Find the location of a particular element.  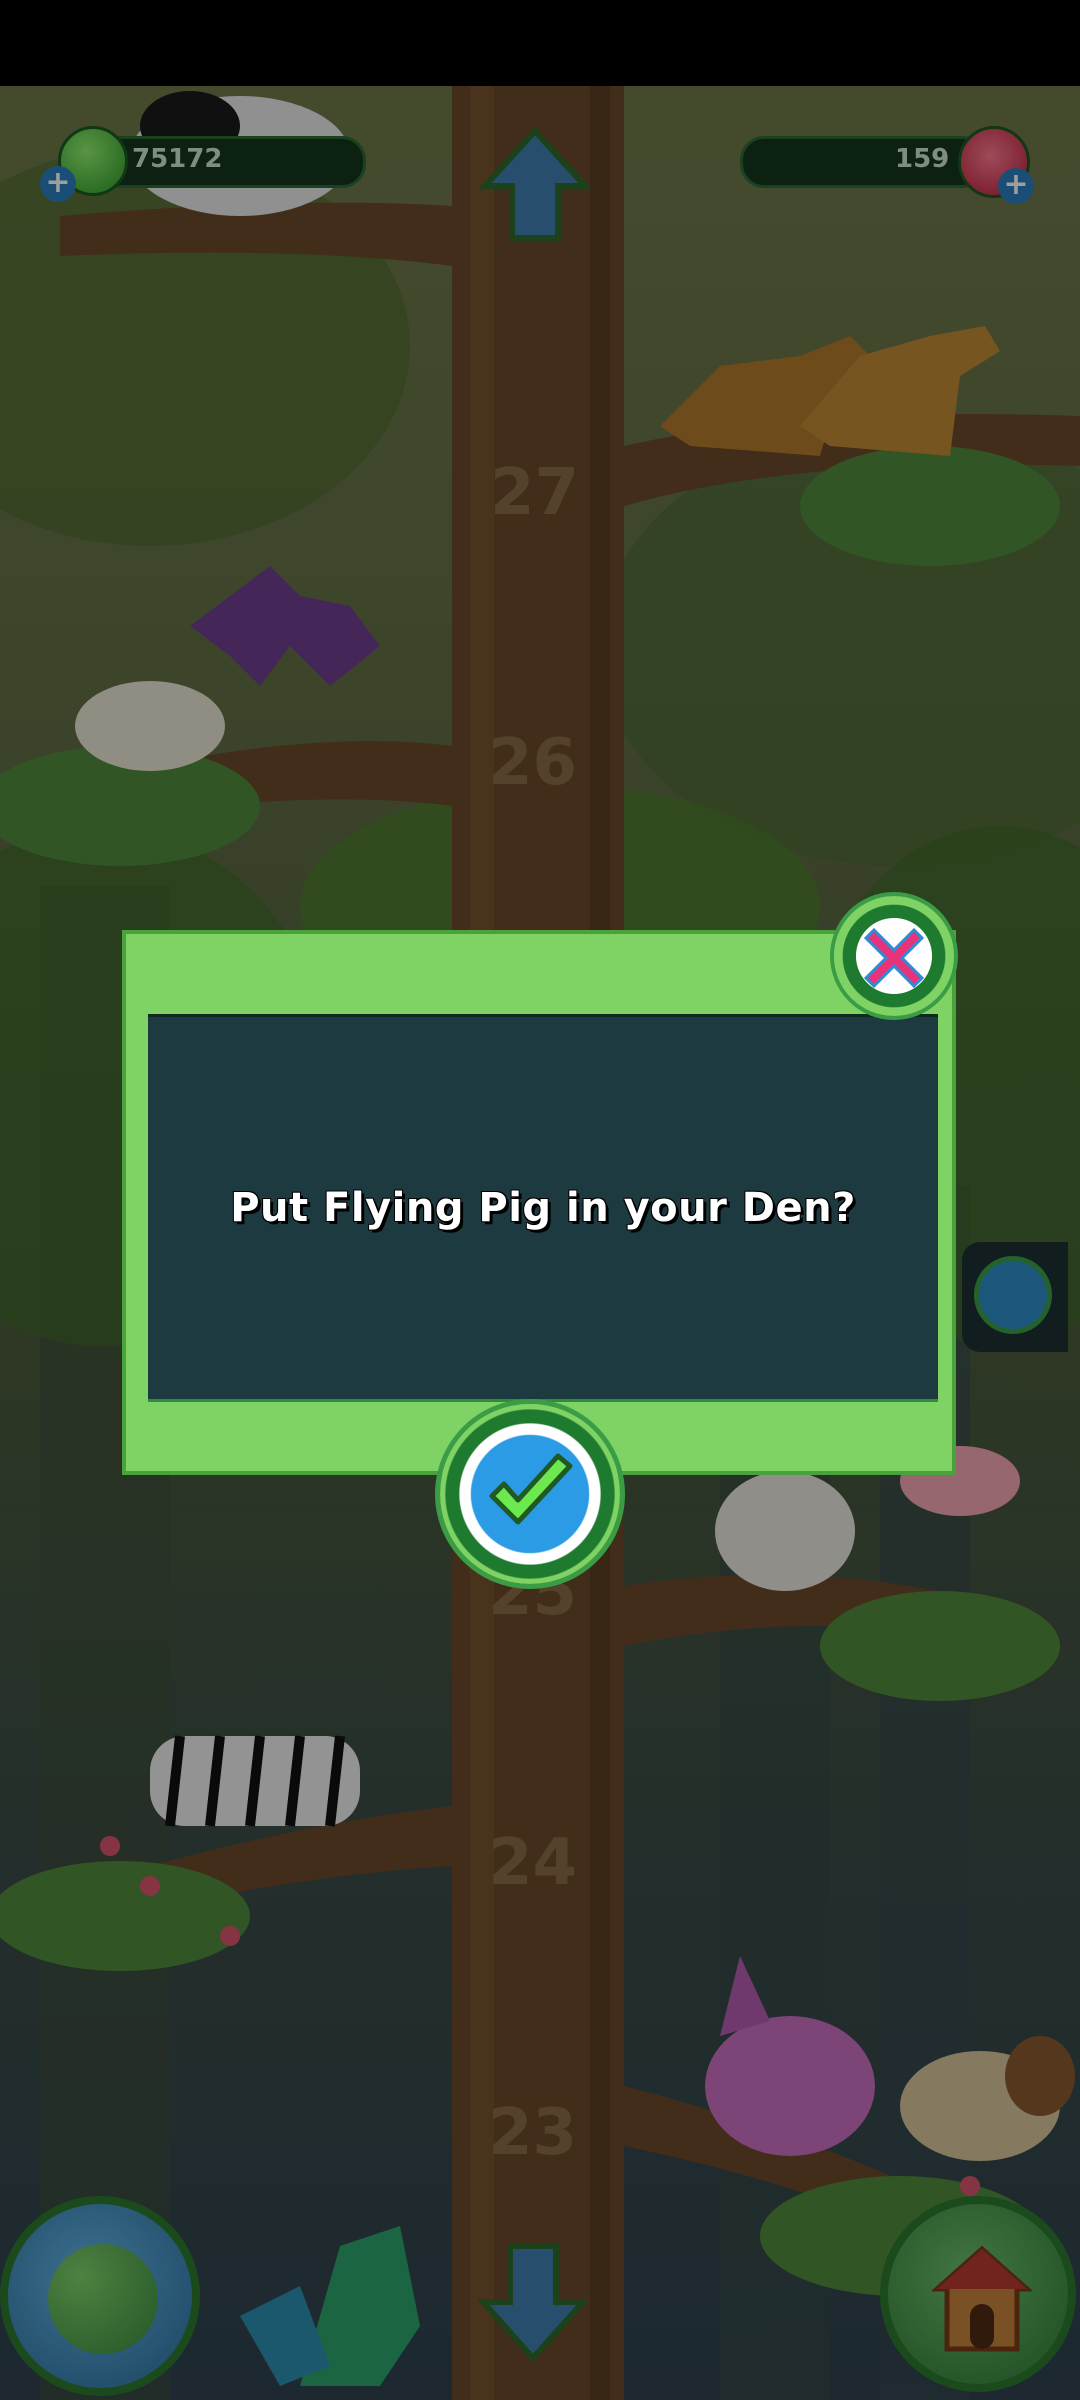

close-button is located at coordinates (894, 956).